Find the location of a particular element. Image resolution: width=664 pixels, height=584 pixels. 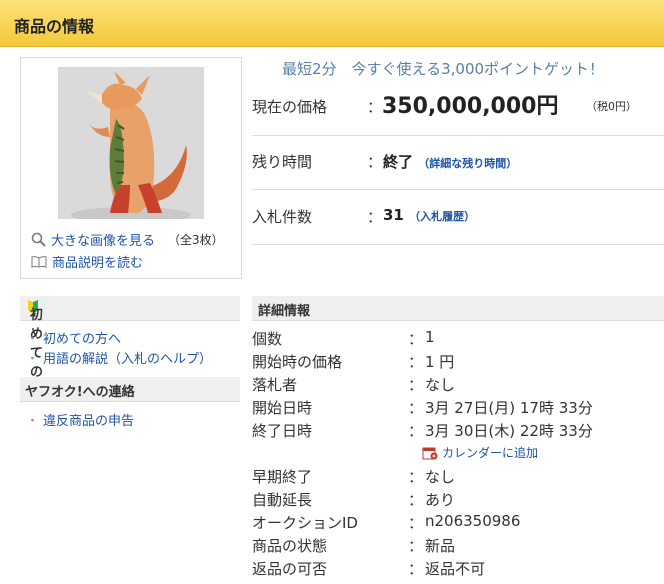

detail-value: 3月 27日(月) 17時 33分 is located at coordinates (509, 408).